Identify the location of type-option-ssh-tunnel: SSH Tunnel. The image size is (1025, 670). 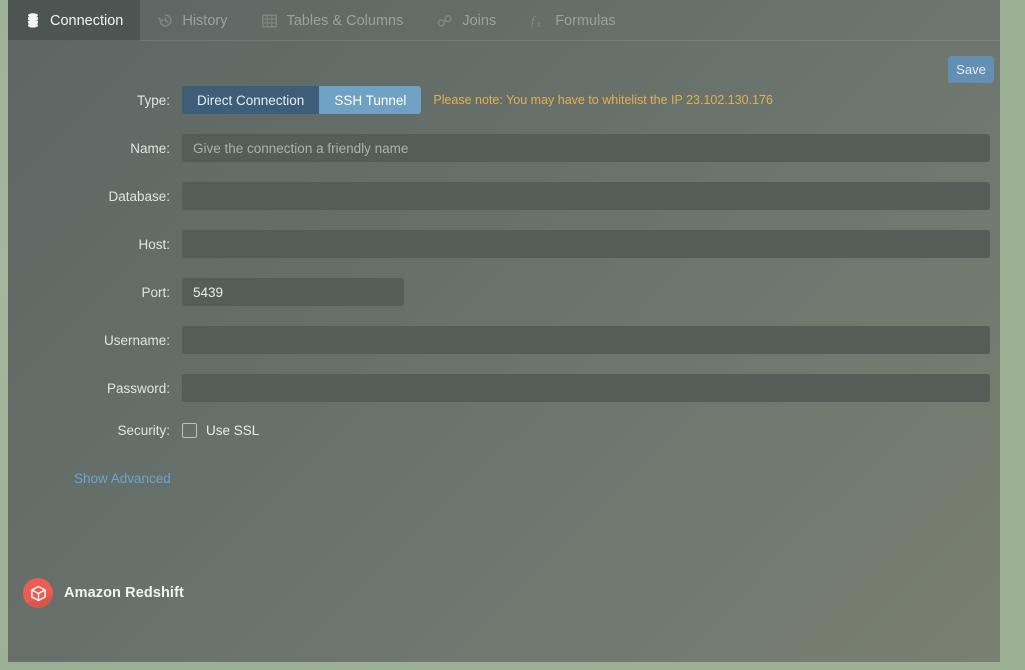
(370, 100).